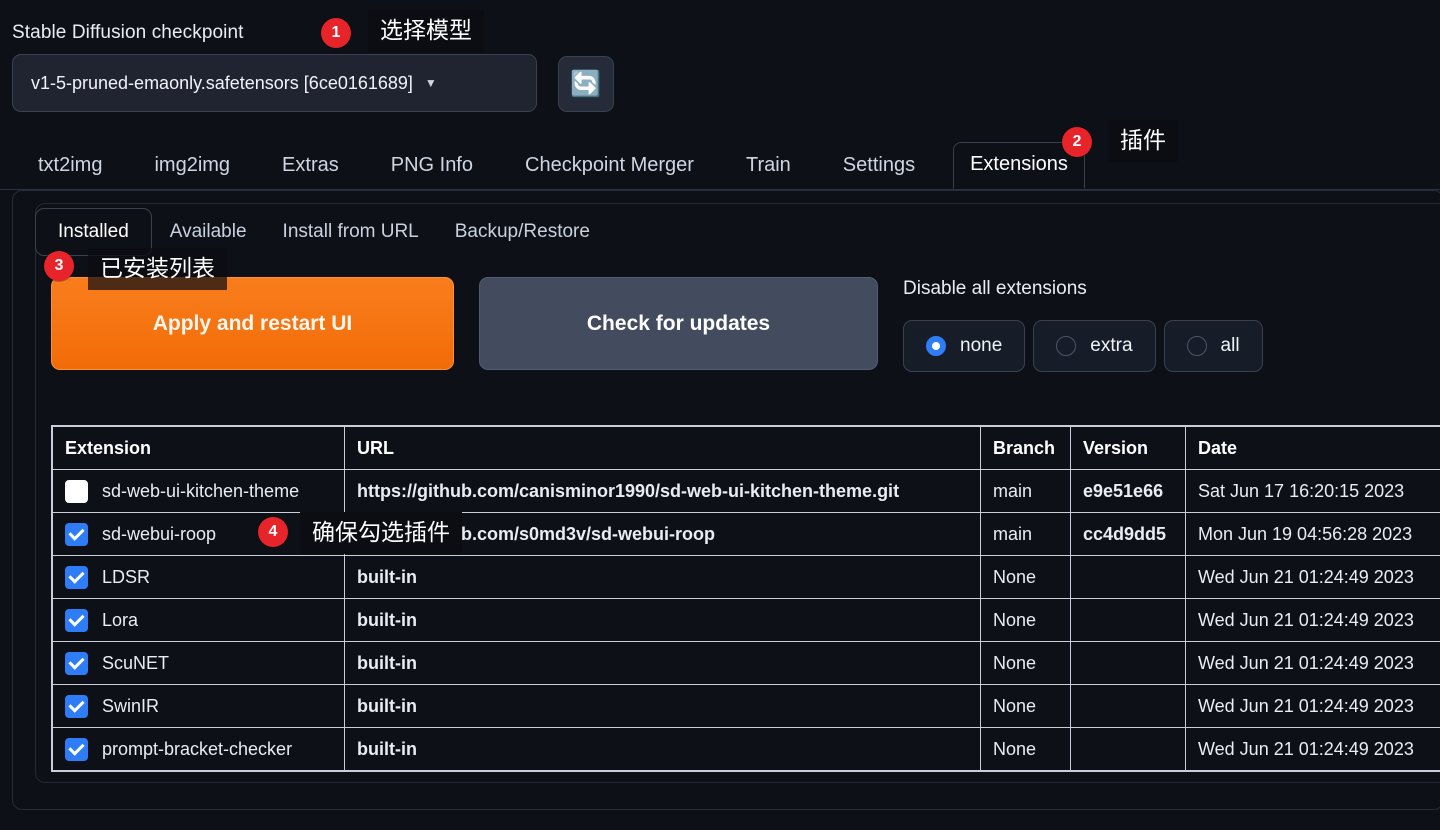 Image resolution: width=1440 pixels, height=830 pixels. I want to click on disable-all-extensions-label: Disable all extensions, so click(995, 288).